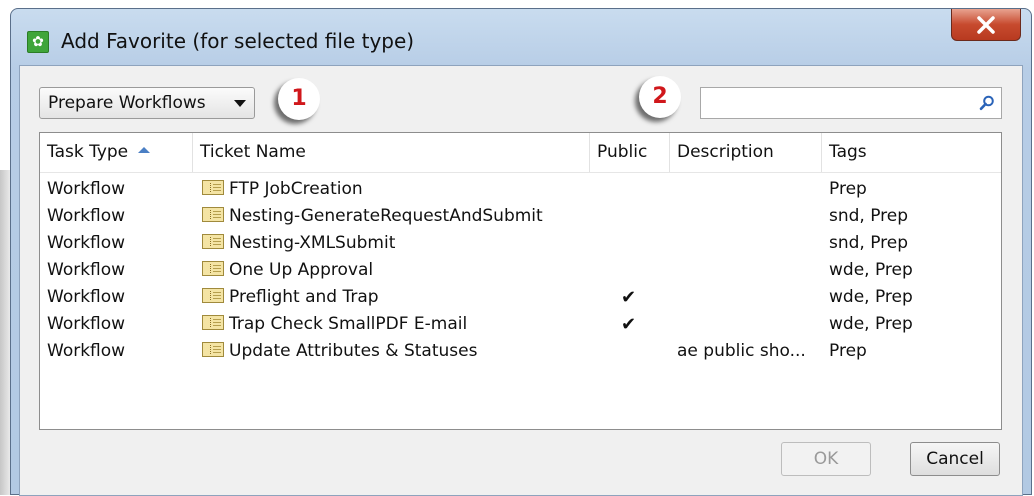 The height and width of the screenshot is (496, 1034). I want to click on ticket-name-text: Update Attributes & Statuses, so click(353, 351).